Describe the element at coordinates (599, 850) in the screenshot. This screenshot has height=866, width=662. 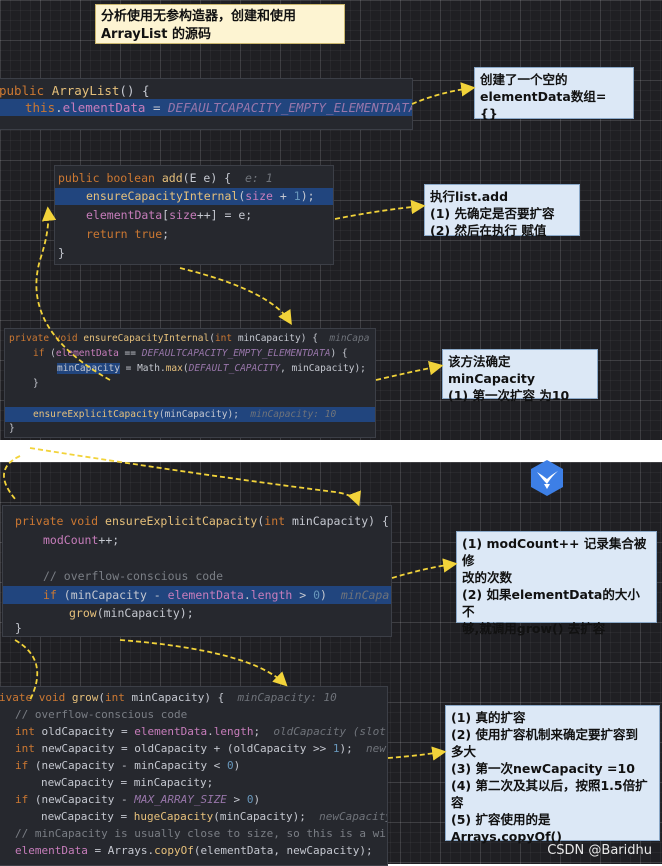
I see `watermark: CSDN @Baridhu` at that location.